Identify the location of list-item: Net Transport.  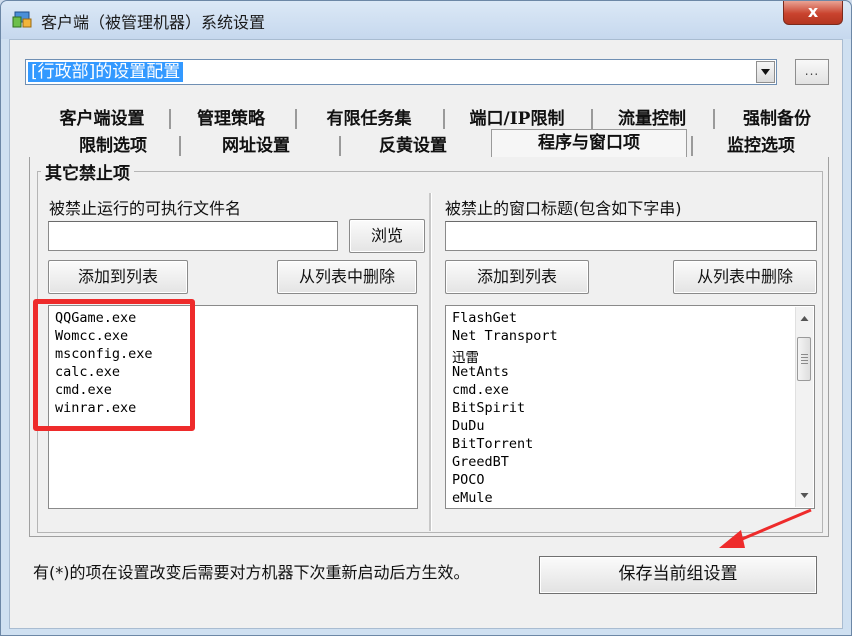
(505, 336).